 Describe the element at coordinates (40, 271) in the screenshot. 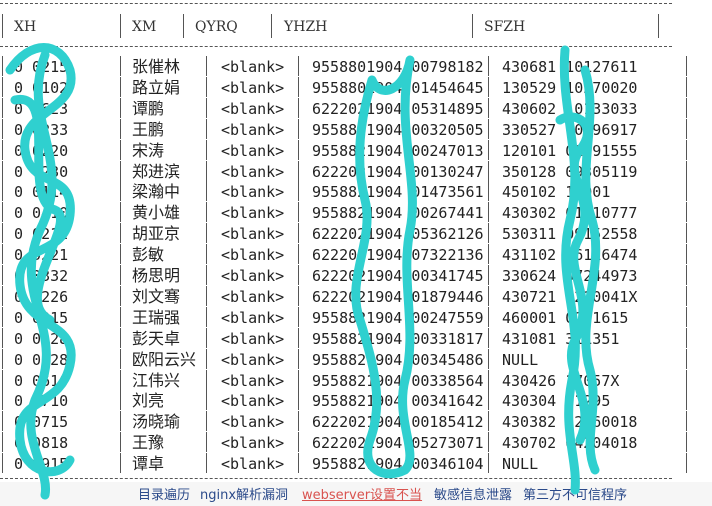

I see `redaction-scribble-xh` at that location.